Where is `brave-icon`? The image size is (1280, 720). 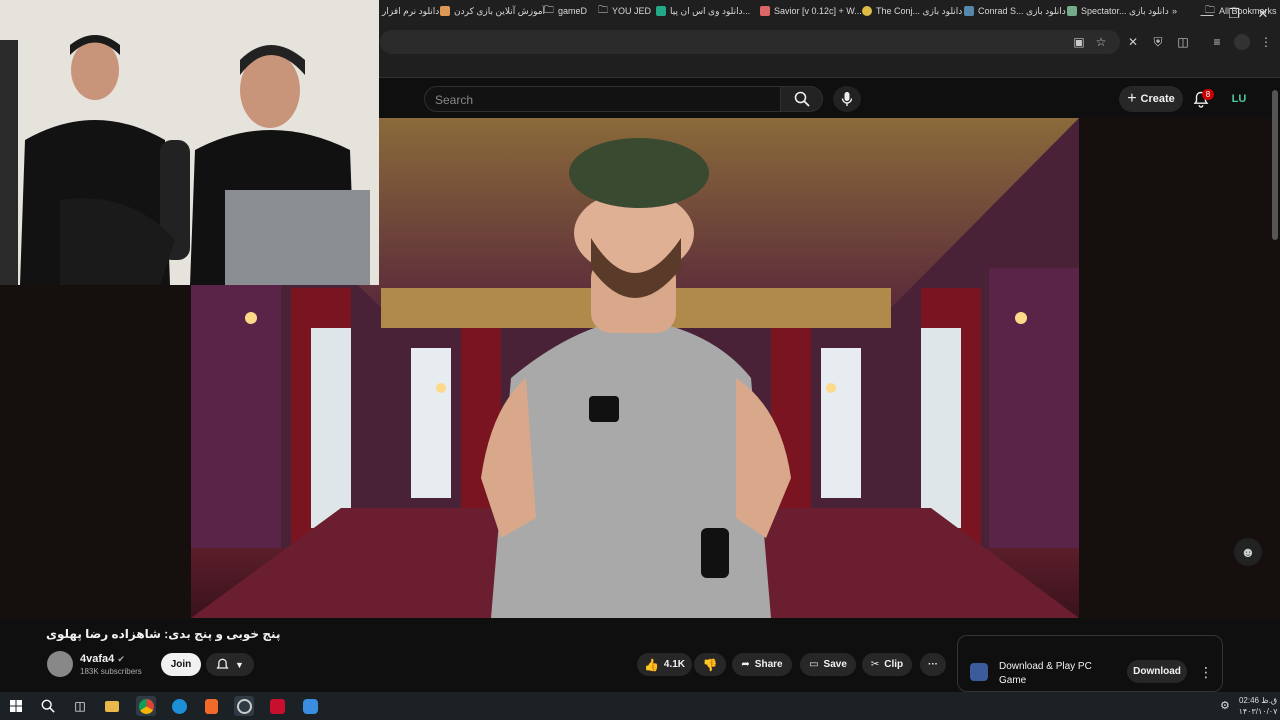
brave-icon is located at coordinates (211, 706).